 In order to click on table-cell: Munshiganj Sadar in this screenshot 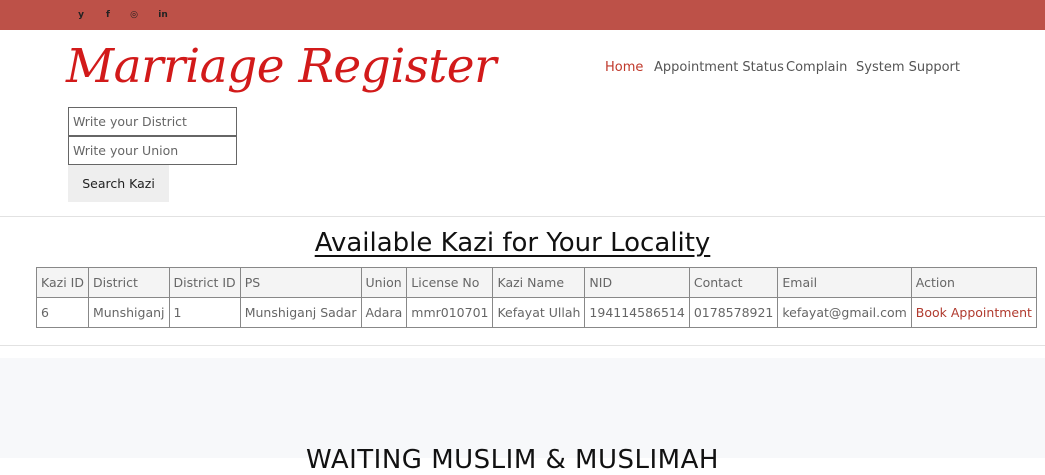, I will do `click(300, 312)`.